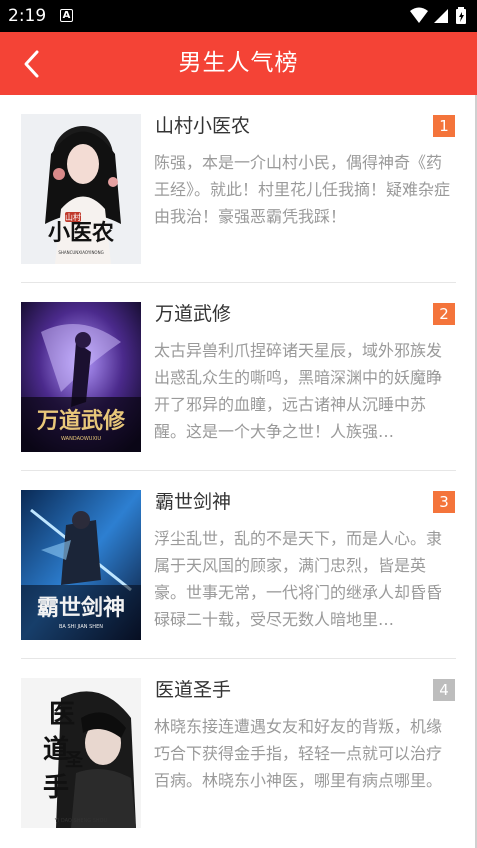  Describe the element at coordinates (74, 760) in the screenshot. I see `cover-title-char-3: 圣` at that location.